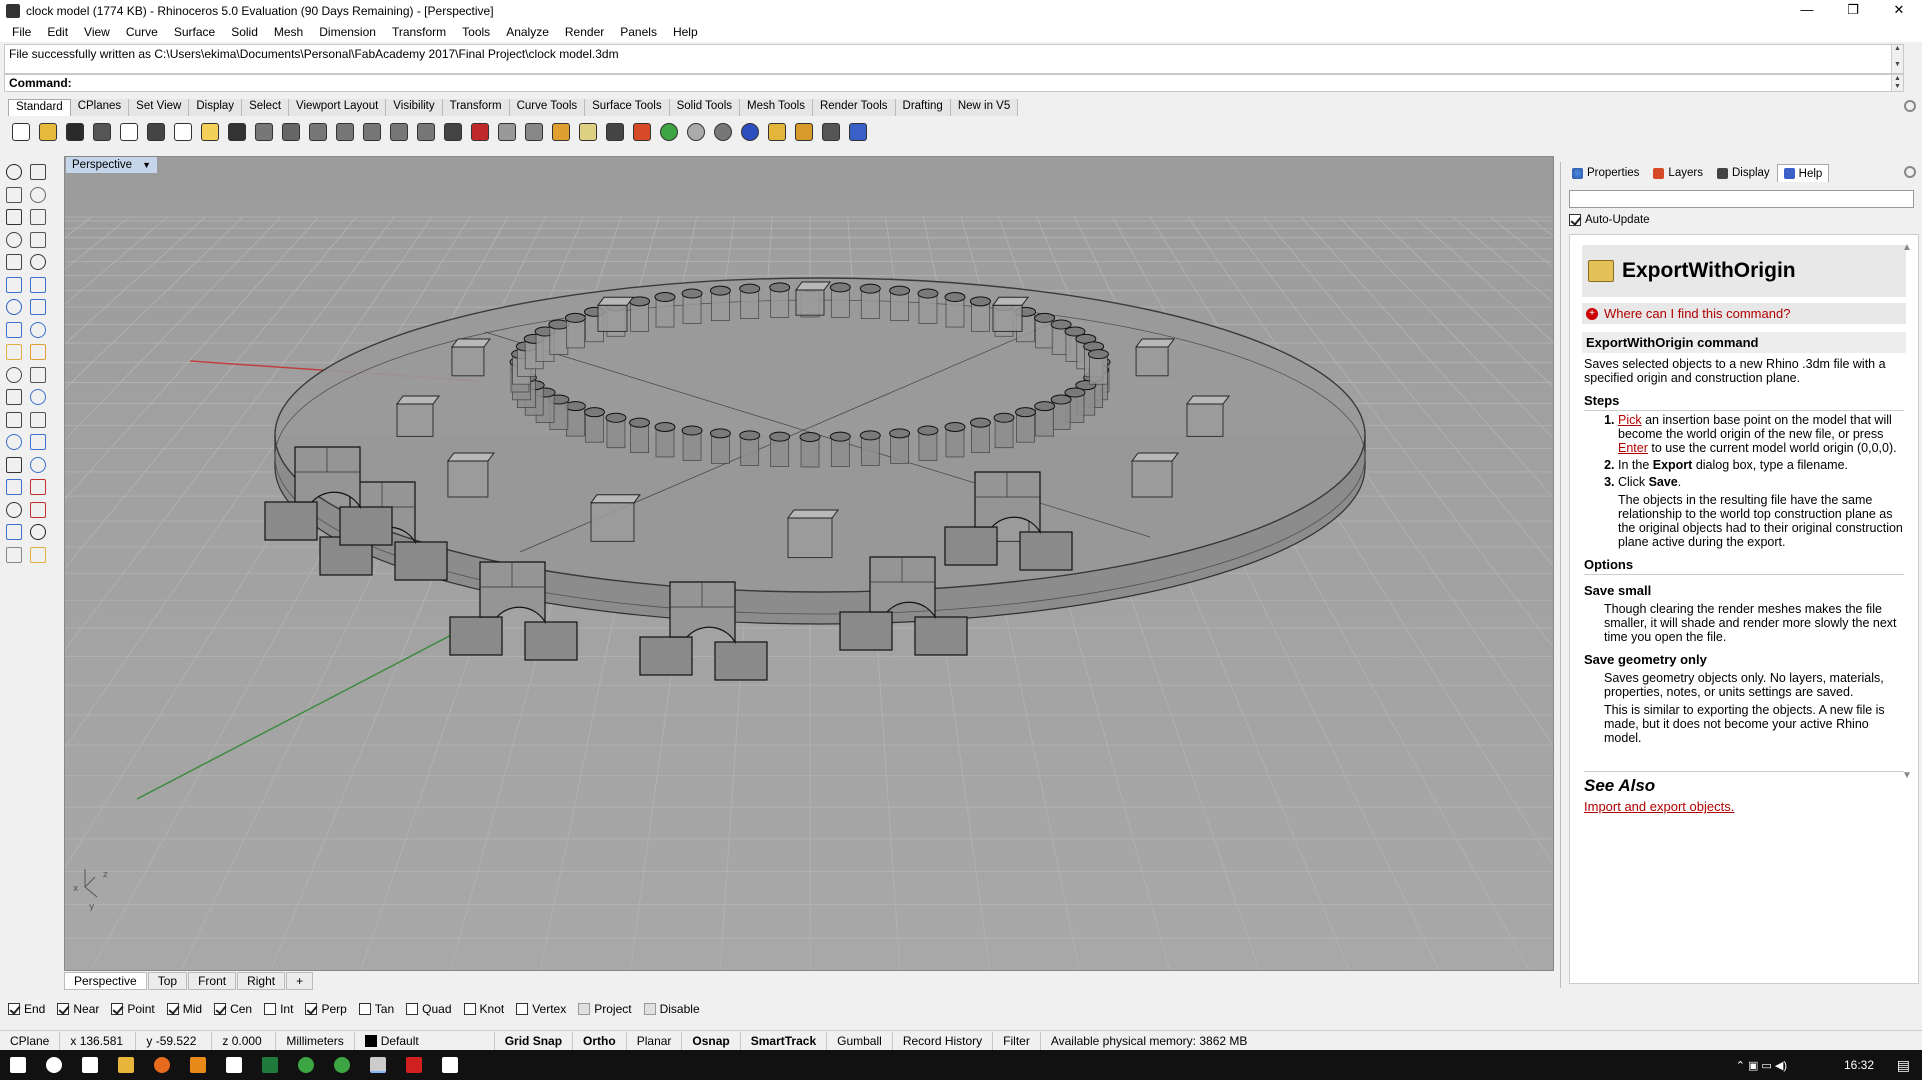 The image size is (1922, 1080). Describe the element at coordinates (1741, 199) in the screenshot. I see `help-search-input` at that location.